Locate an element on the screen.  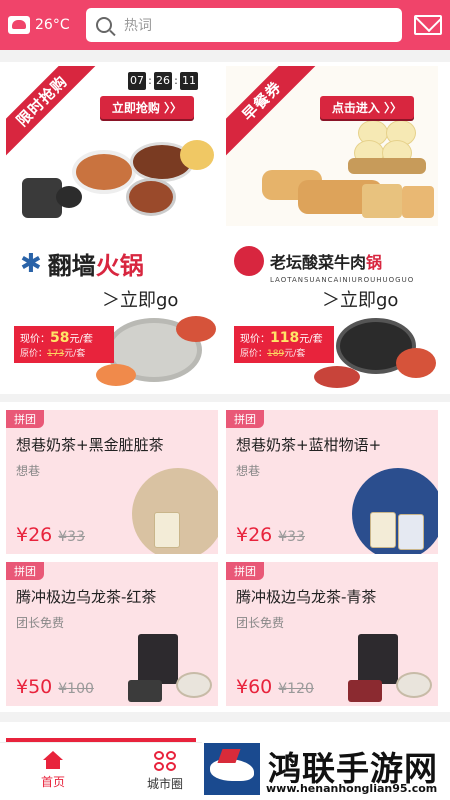
enter-button: 点击进入 〉〉 is located at coordinates (366, 107).